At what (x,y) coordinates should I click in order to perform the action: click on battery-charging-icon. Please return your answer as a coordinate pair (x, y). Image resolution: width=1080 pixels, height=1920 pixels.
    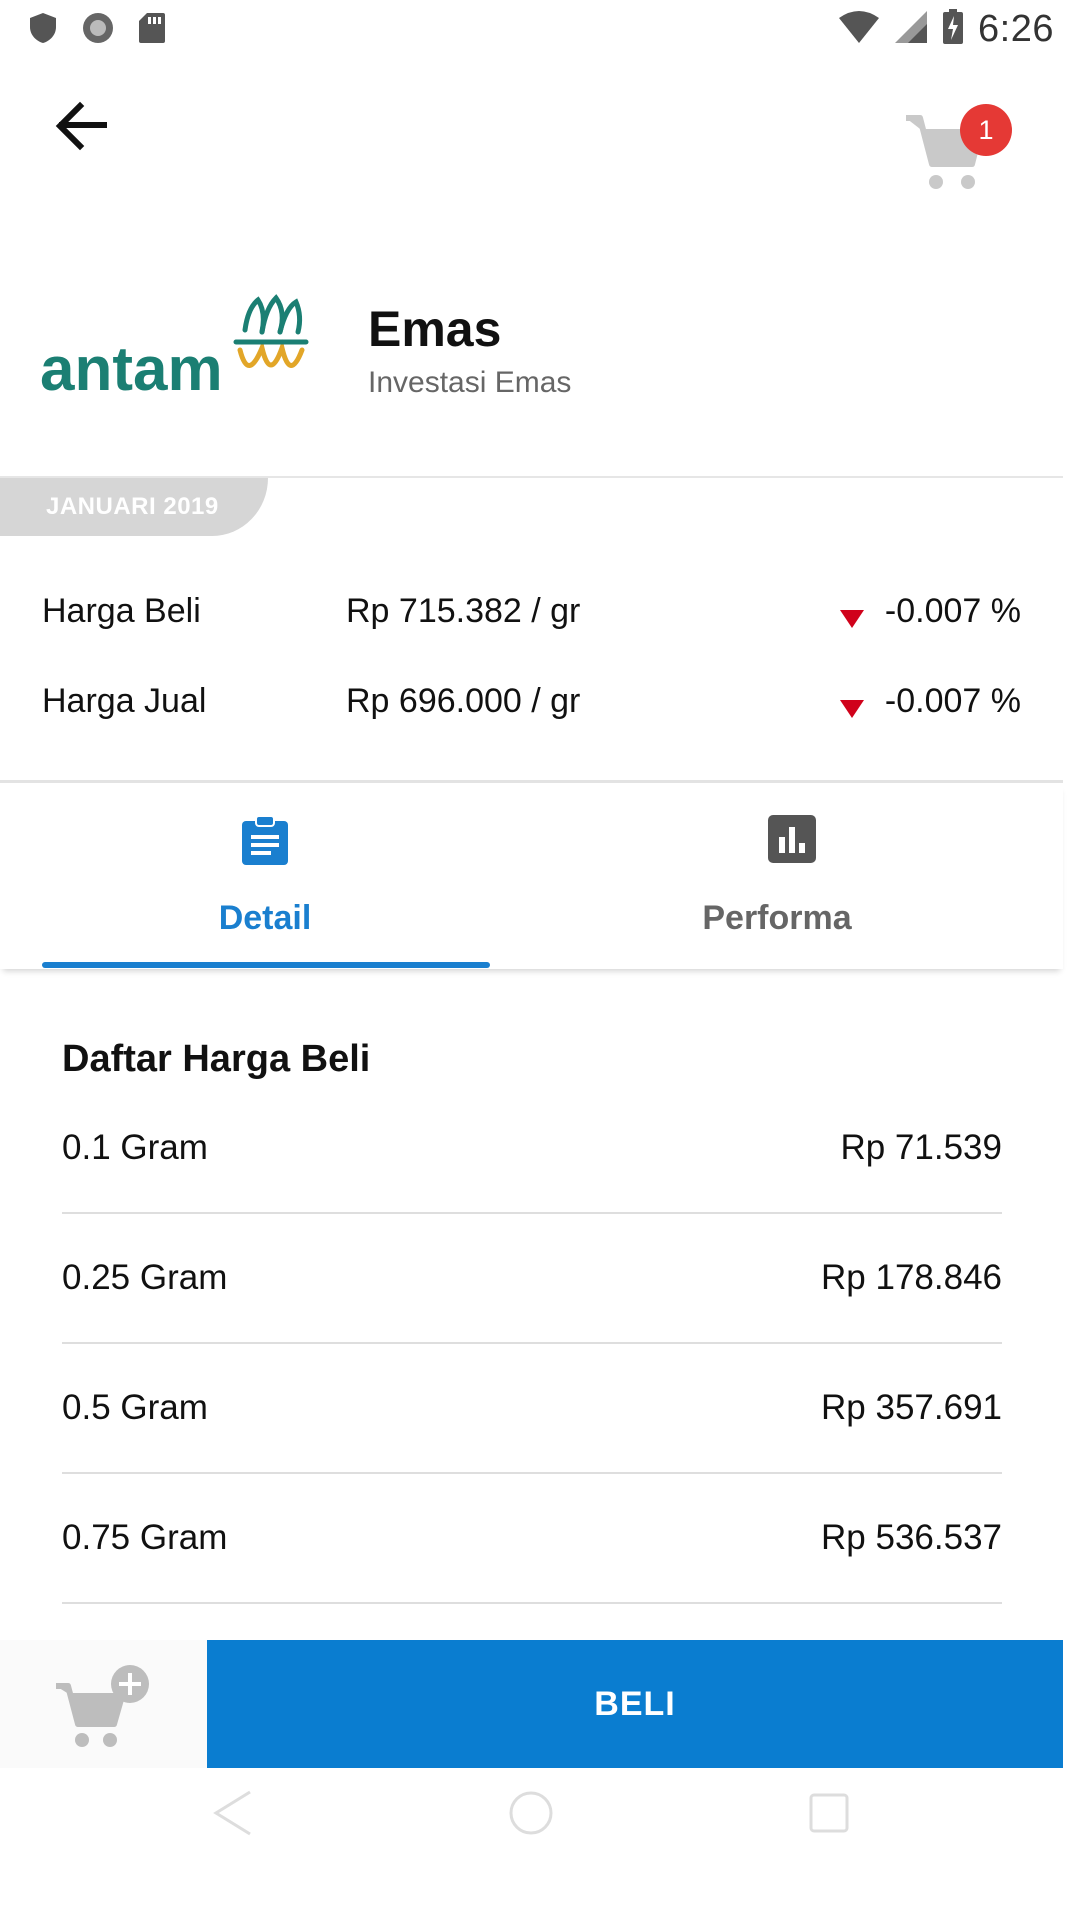
    Looking at the image, I should click on (953, 29).